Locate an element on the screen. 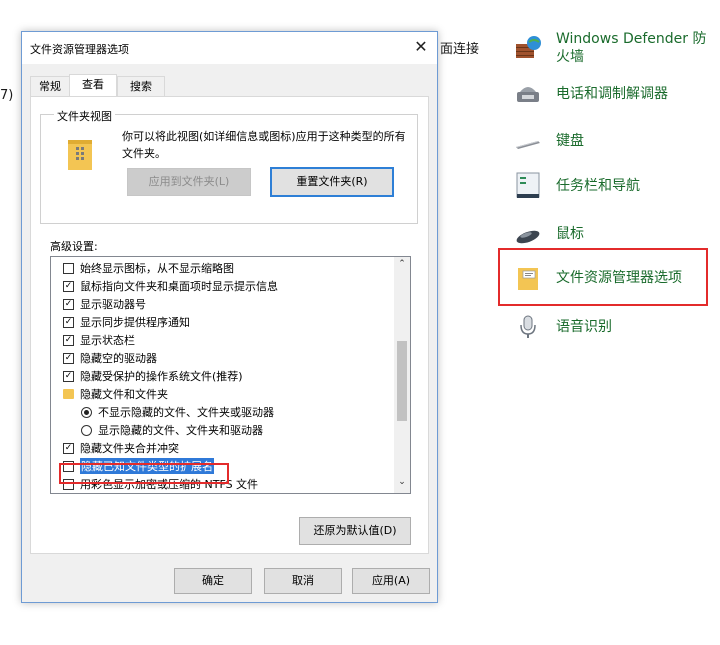  cp-item-phone-modem: 电话和调制解调器 is located at coordinates (590, 94).